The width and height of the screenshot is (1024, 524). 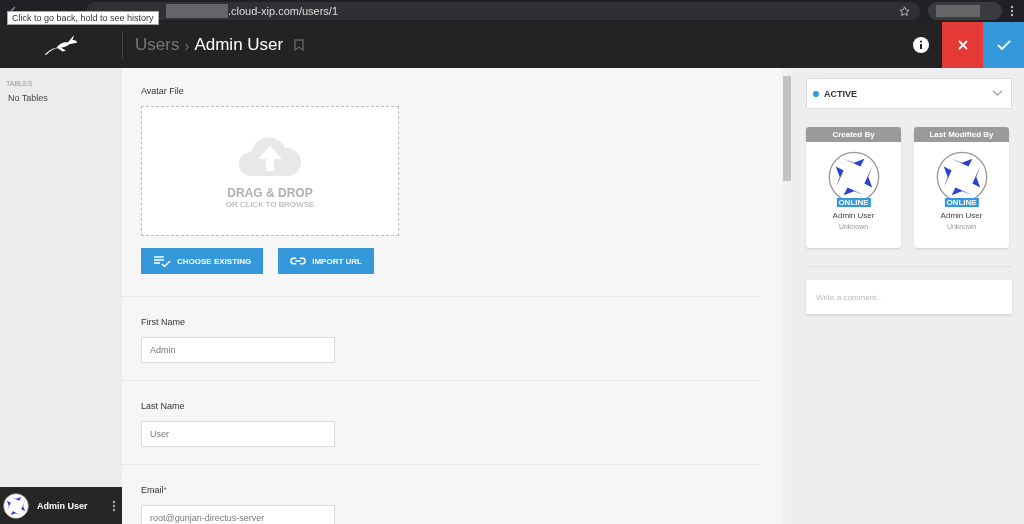 I want to click on menu-icon, so click(x=1012, y=11).